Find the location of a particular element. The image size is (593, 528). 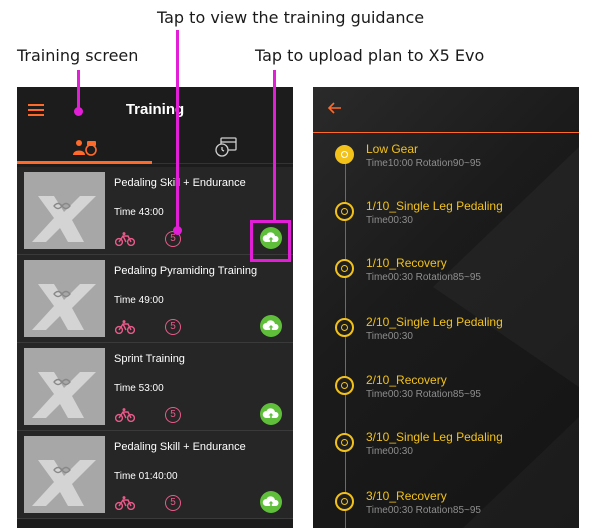

upload-highlight-box is located at coordinates (270, 241).